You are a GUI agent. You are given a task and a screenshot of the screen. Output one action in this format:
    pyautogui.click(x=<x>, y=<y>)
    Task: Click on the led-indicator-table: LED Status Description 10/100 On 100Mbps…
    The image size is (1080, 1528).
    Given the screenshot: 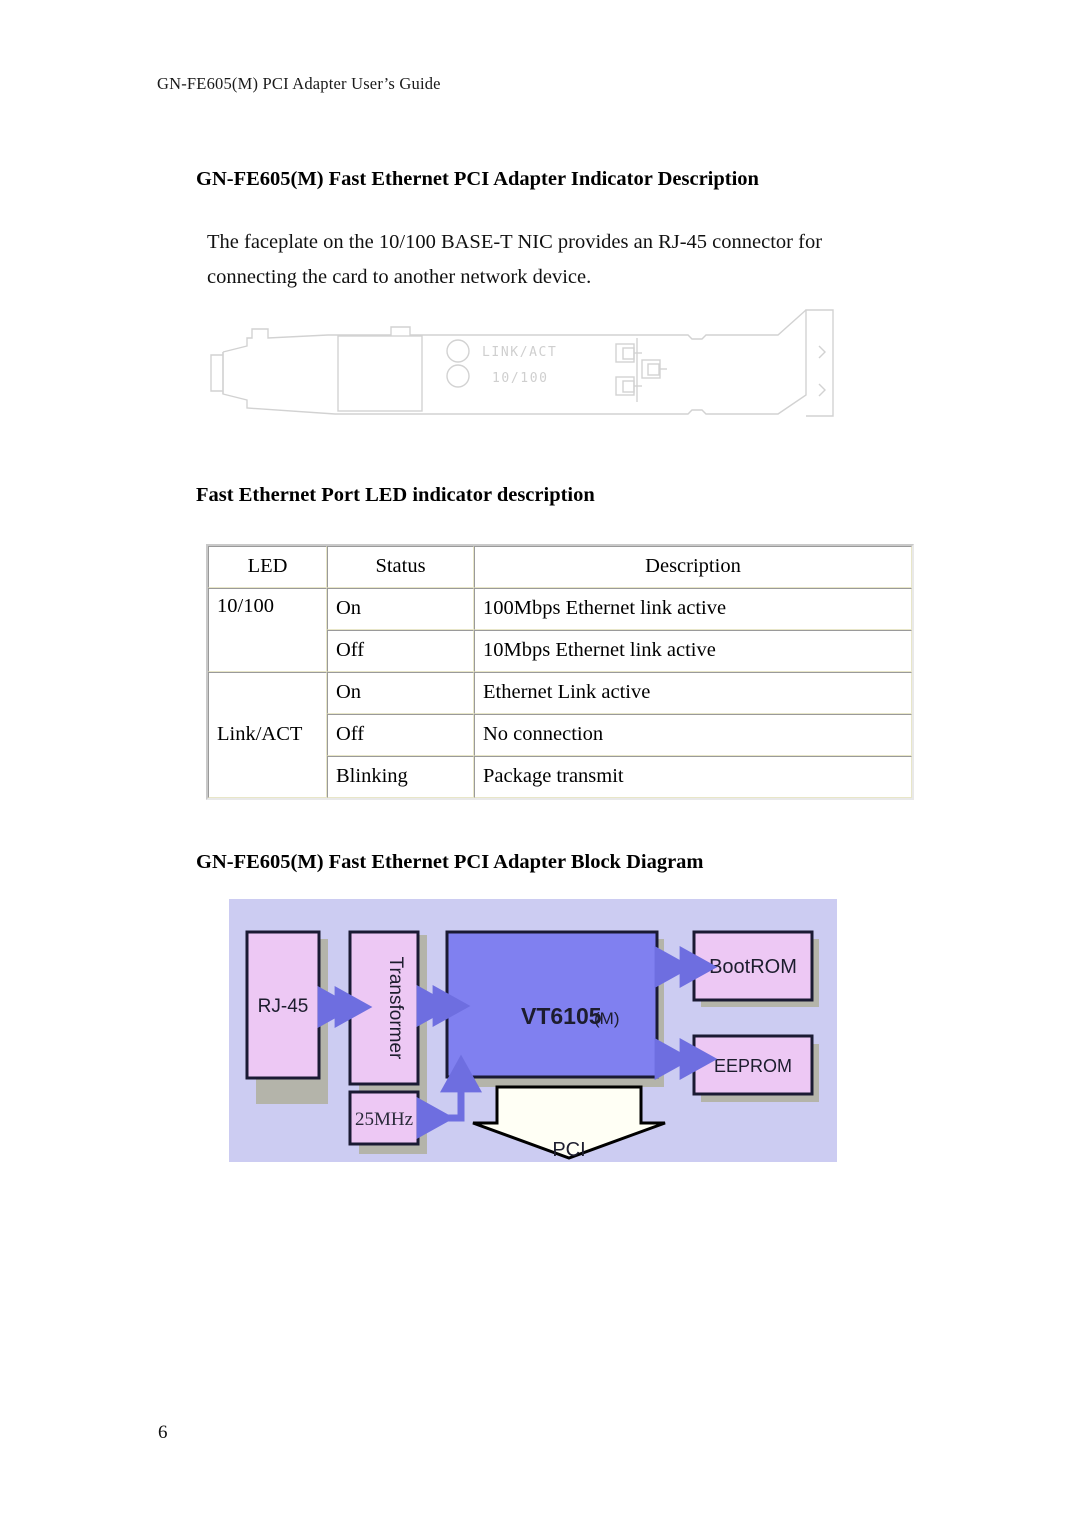 What is the action you would take?
    pyautogui.click(x=560, y=672)
    